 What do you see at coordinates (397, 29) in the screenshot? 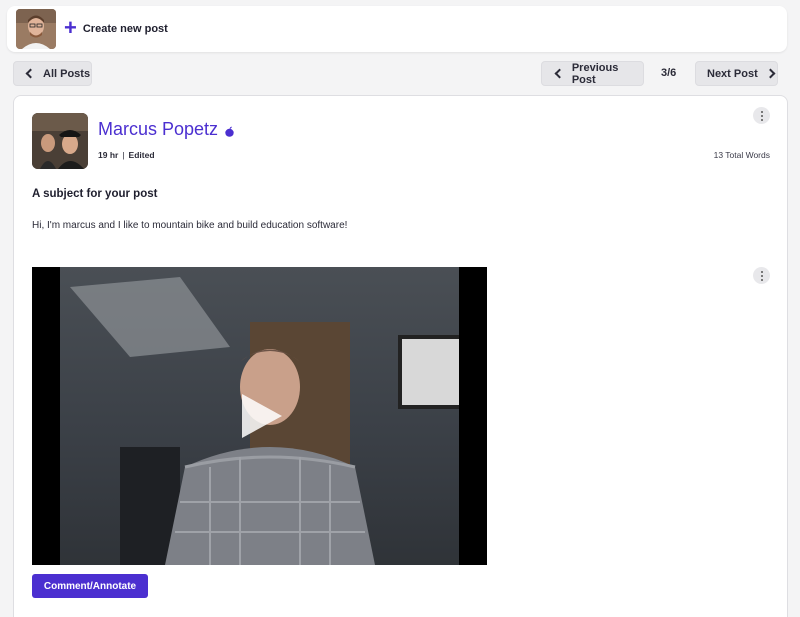
I see `top-bar: + Create new post` at bounding box center [397, 29].